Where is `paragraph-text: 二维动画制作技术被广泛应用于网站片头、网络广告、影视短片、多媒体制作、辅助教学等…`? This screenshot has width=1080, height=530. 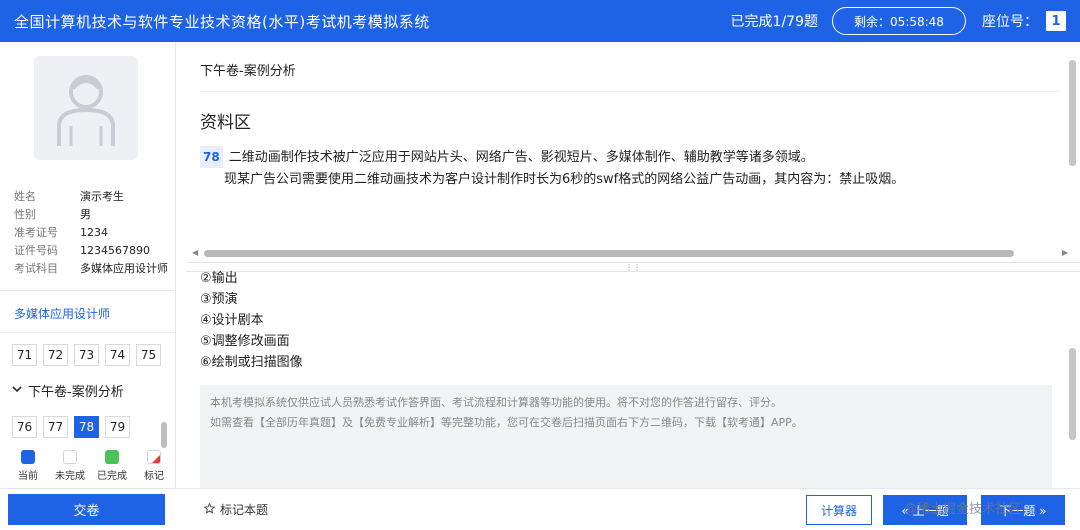 paragraph-text: 二维动画制作技术被广泛应用于网站片头、网络广告、影视短片、多媒体制作、辅助教学等… is located at coordinates (521, 157).